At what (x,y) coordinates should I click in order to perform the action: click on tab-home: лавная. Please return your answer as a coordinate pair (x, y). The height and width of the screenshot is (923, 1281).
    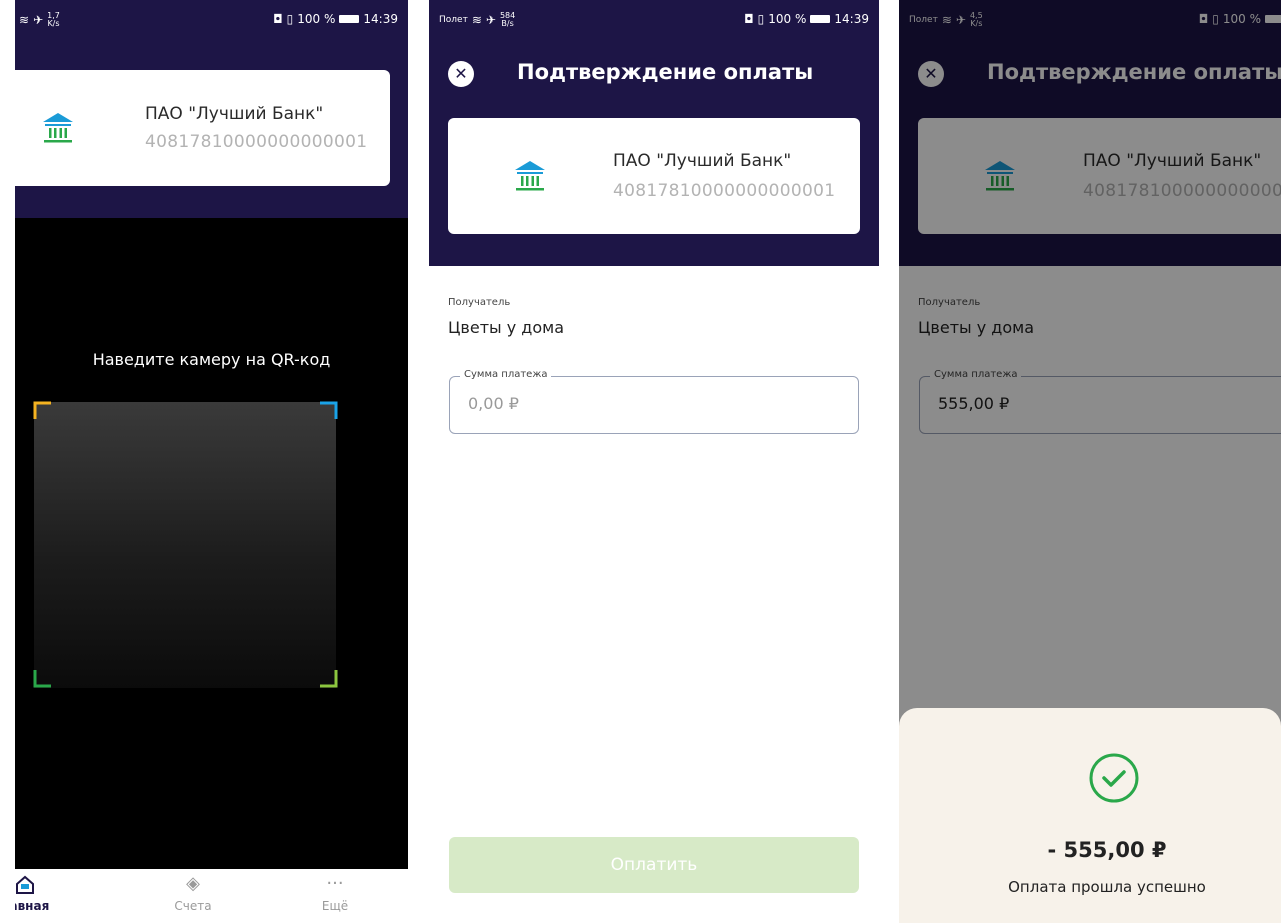
    Looking at the image, I should click on (40, 891).